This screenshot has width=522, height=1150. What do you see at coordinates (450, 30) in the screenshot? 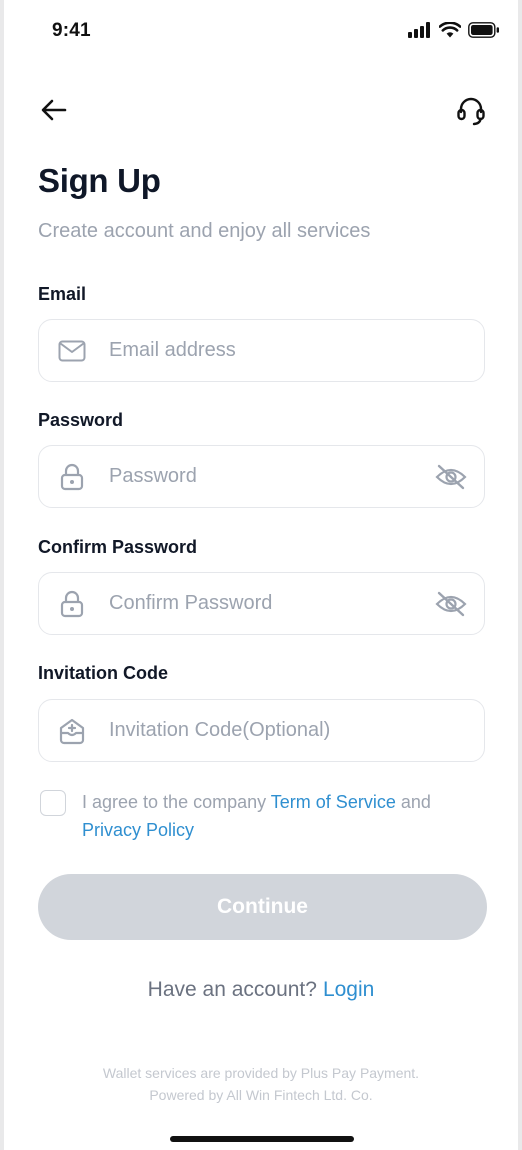
I see `wifi-icon` at bounding box center [450, 30].